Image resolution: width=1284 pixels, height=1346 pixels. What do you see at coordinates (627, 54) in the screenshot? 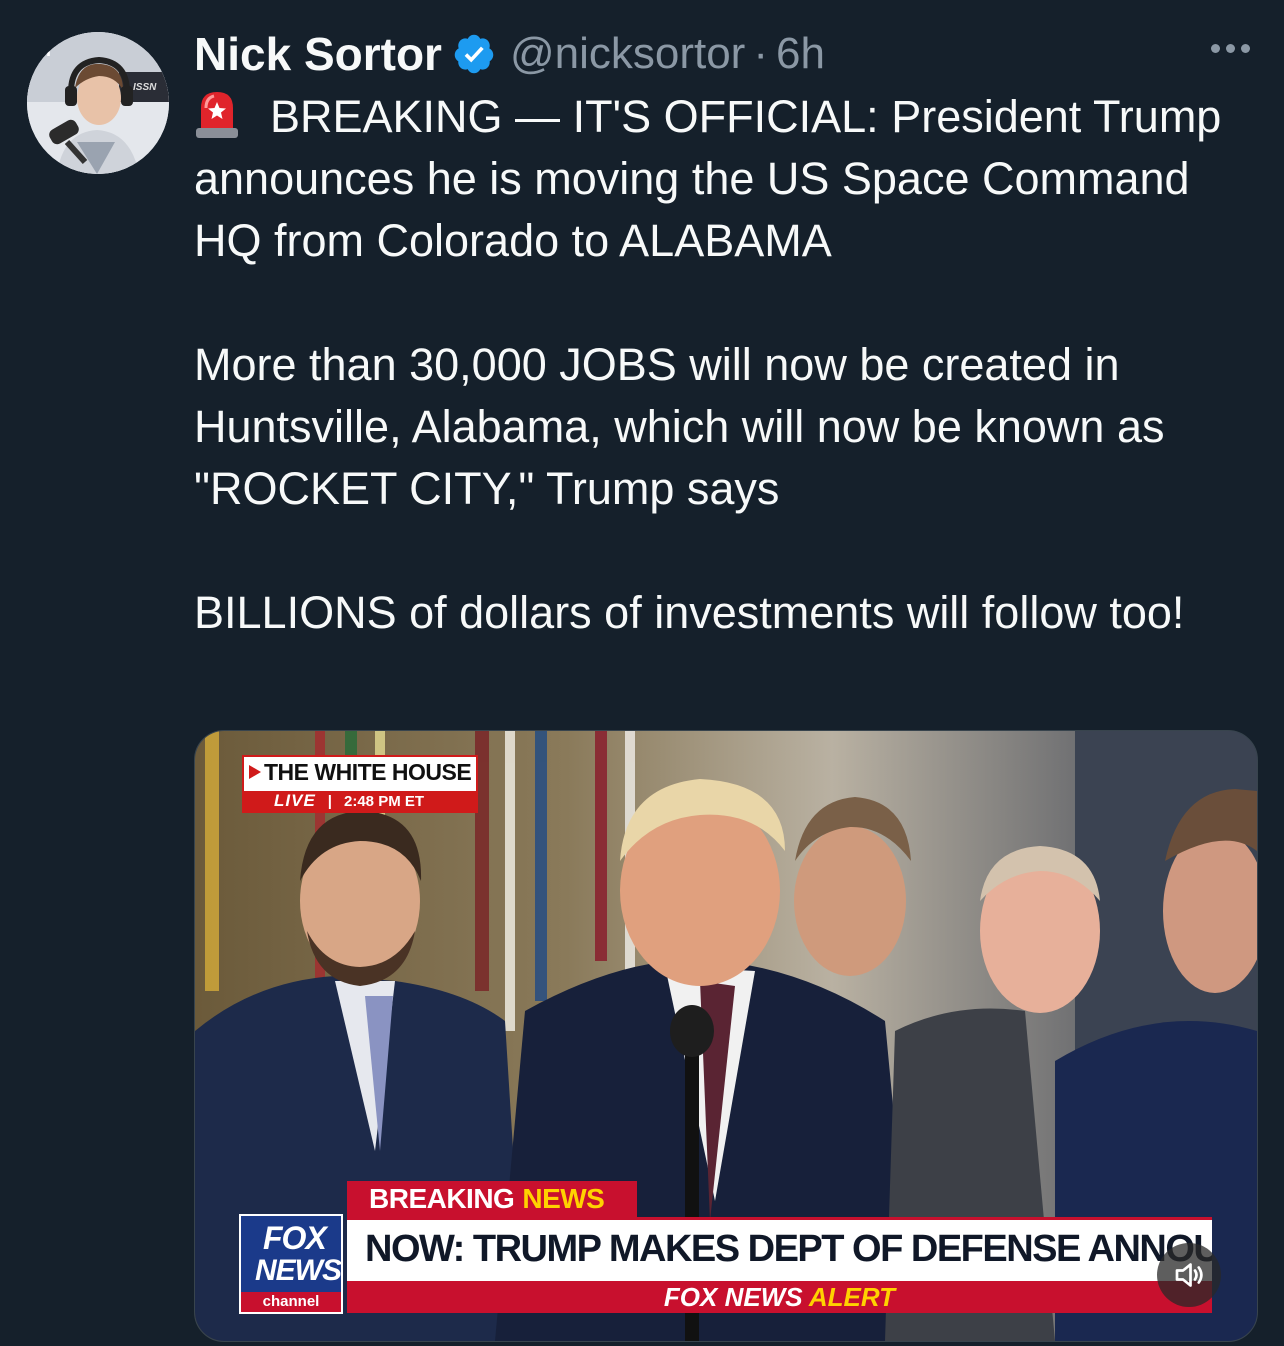
I see `author-handle: @nicksortor` at bounding box center [627, 54].